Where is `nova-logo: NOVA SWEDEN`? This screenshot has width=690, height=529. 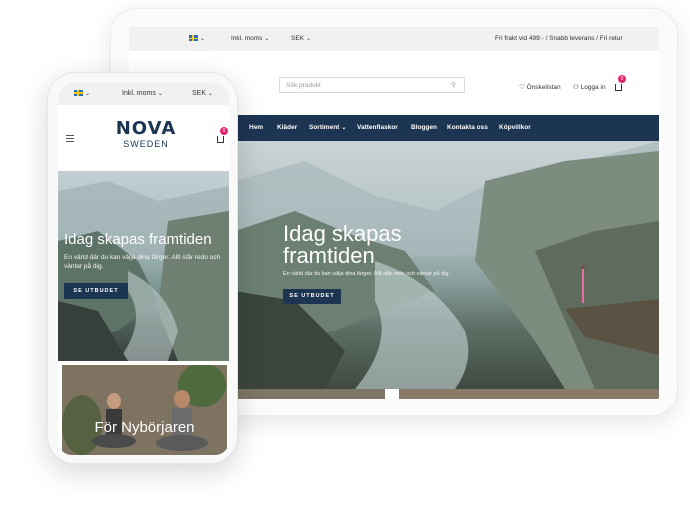
nova-logo: NOVA SWEDEN is located at coordinates (146, 137).